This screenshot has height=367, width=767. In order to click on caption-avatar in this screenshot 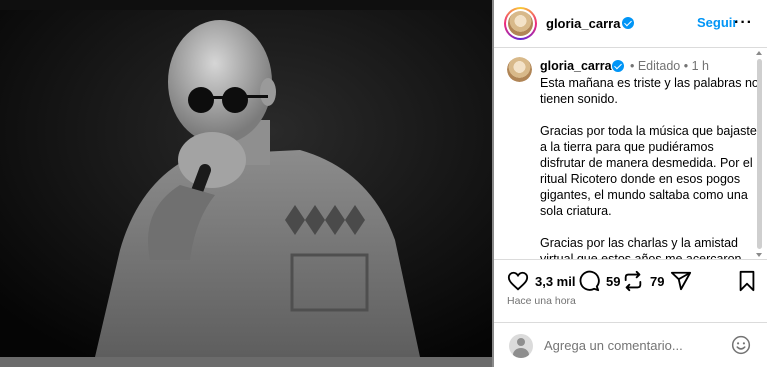, I will do `click(519, 69)`.